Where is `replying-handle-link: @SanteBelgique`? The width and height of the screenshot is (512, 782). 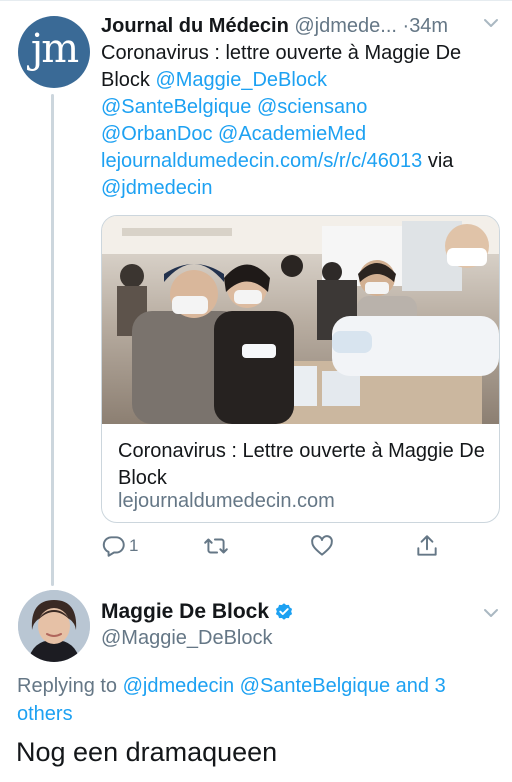 replying-handle-link: @SanteBelgique is located at coordinates (315, 686).